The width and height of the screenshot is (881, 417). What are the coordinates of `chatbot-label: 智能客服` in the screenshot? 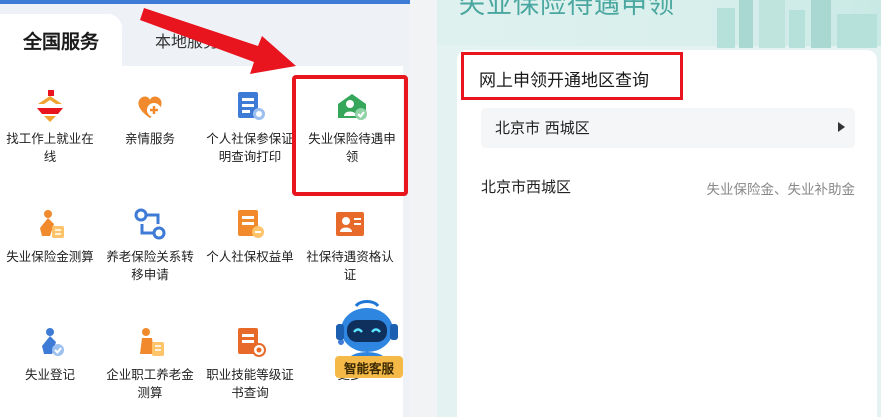 It's located at (369, 367).